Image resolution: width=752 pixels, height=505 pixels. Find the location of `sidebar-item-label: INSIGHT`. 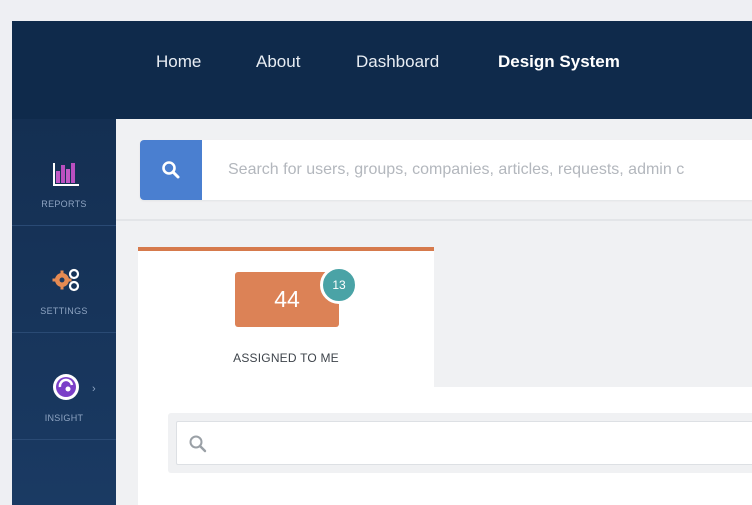

sidebar-item-label: INSIGHT is located at coordinates (64, 418).